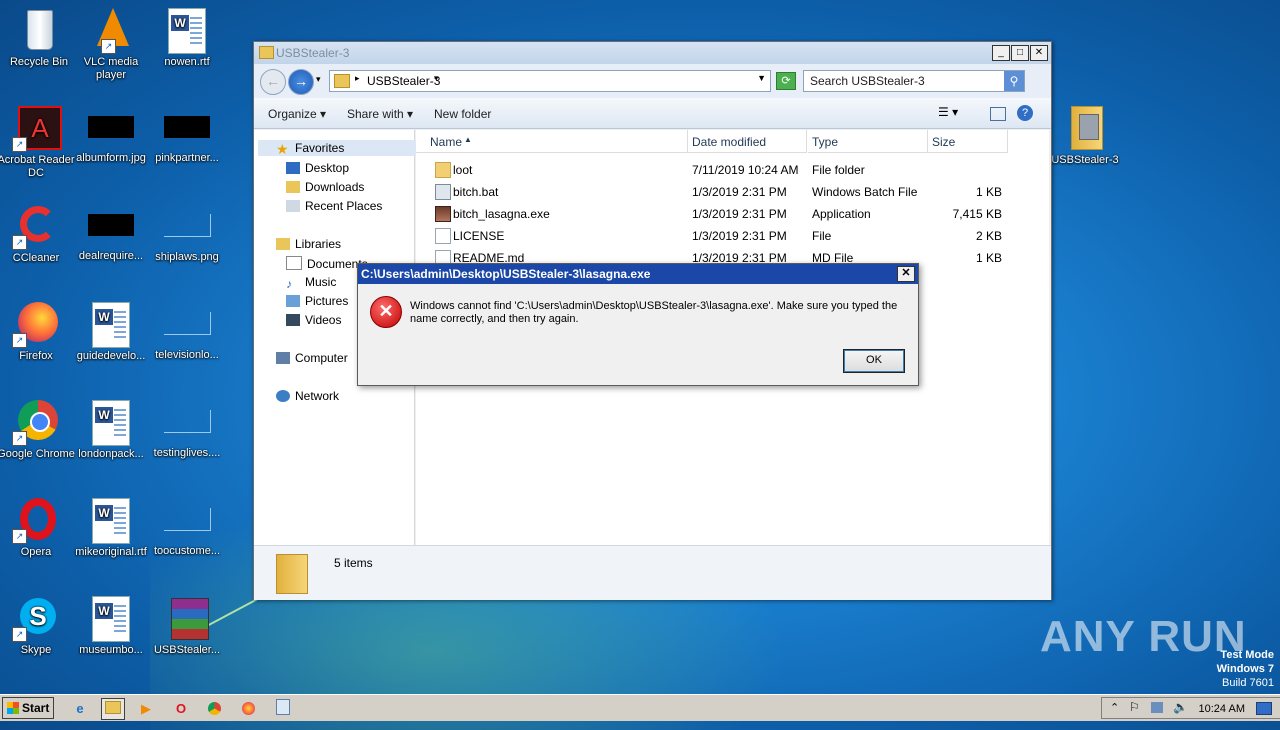 The image size is (1280, 730). Describe the element at coordinates (988, 258) in the screenshot. I see `file-size: 1 KB` at that location.